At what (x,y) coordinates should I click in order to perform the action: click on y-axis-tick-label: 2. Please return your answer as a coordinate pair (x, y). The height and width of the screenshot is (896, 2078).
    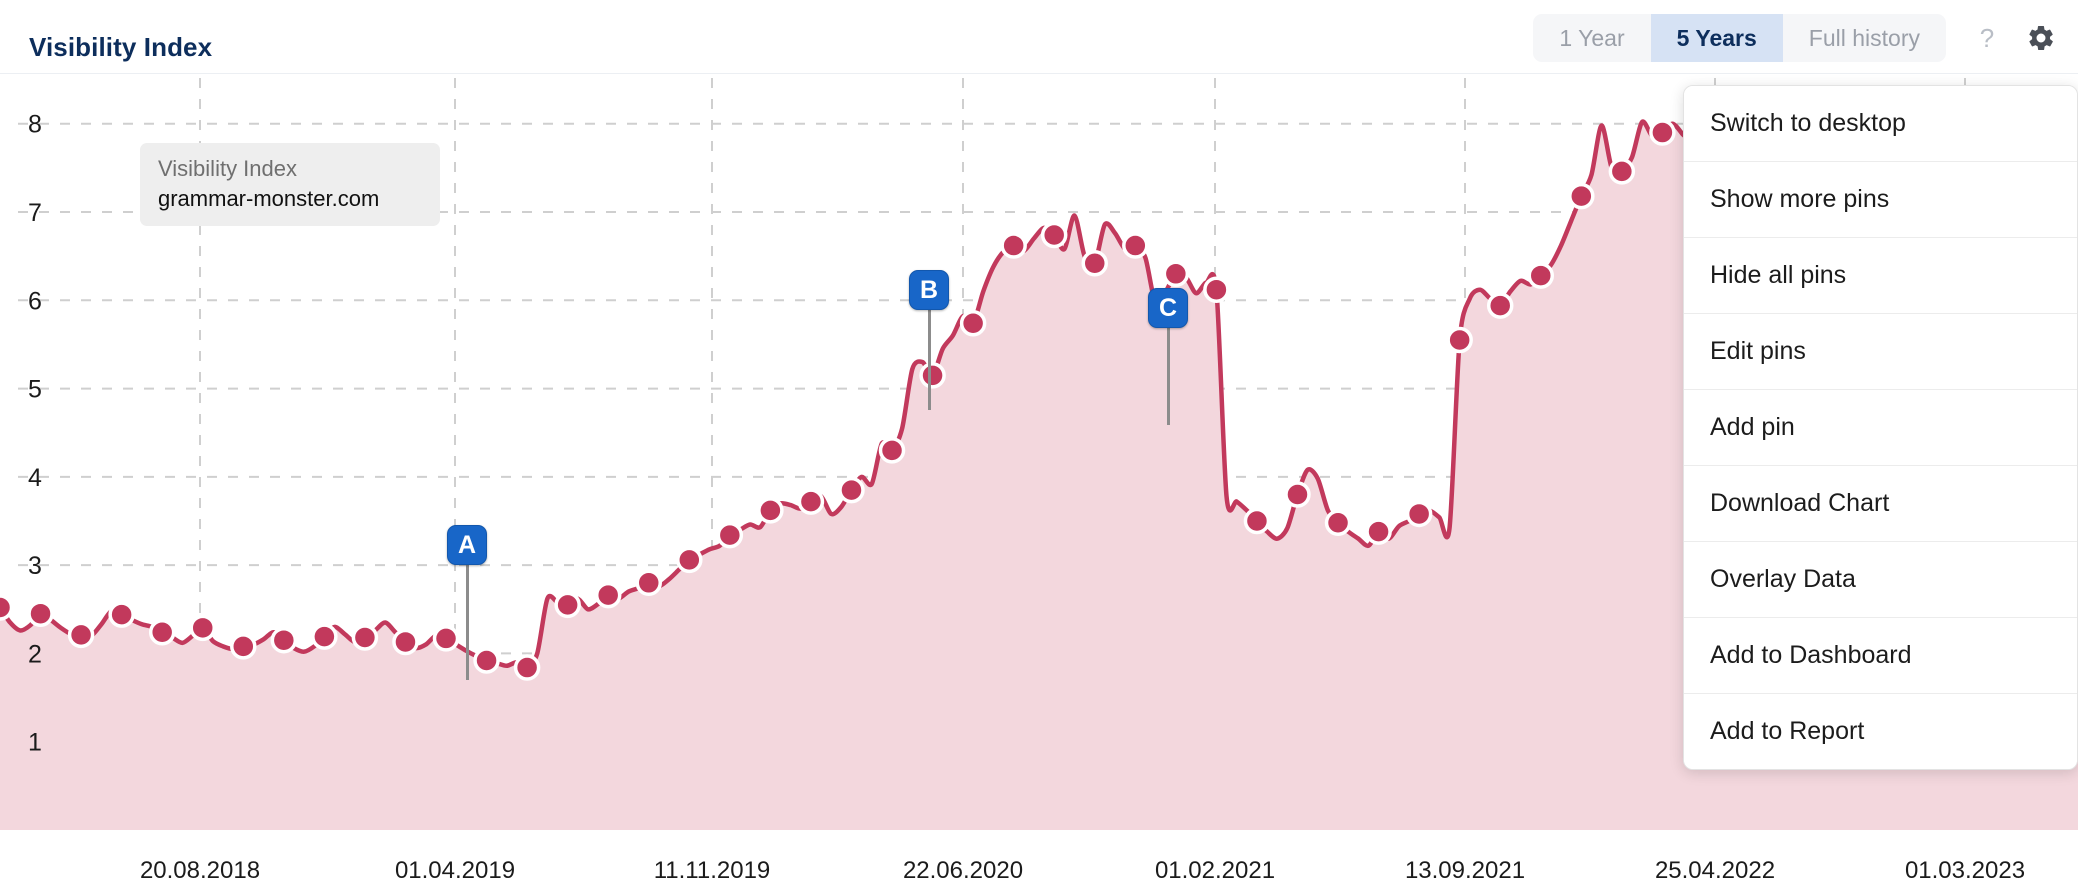
    Looking at the image, I should click on (35, 654).